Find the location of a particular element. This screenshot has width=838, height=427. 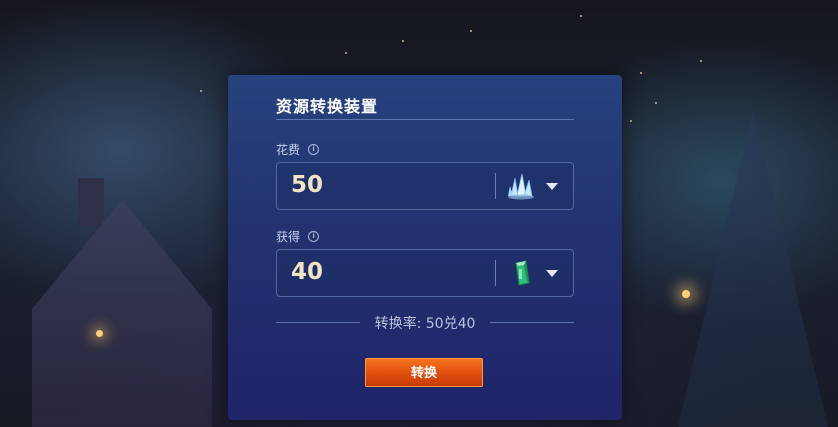

crystal-icon is located at coordinates (522, 186).